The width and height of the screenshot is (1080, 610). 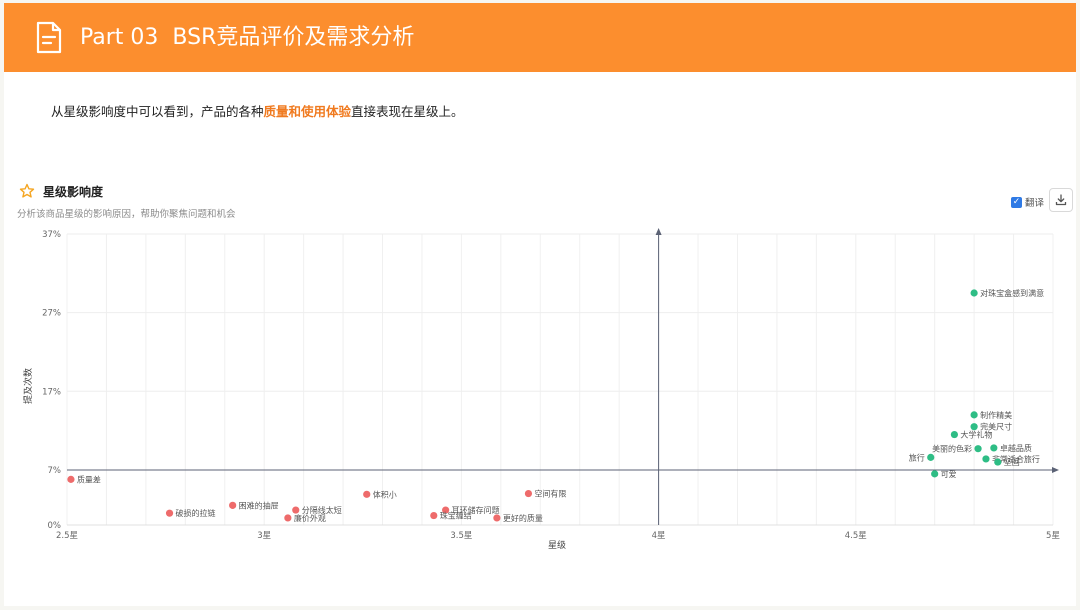 I want to click on header-bar: Part 03 BSR竞品评价及需求分析, so click(x=540, y=37).